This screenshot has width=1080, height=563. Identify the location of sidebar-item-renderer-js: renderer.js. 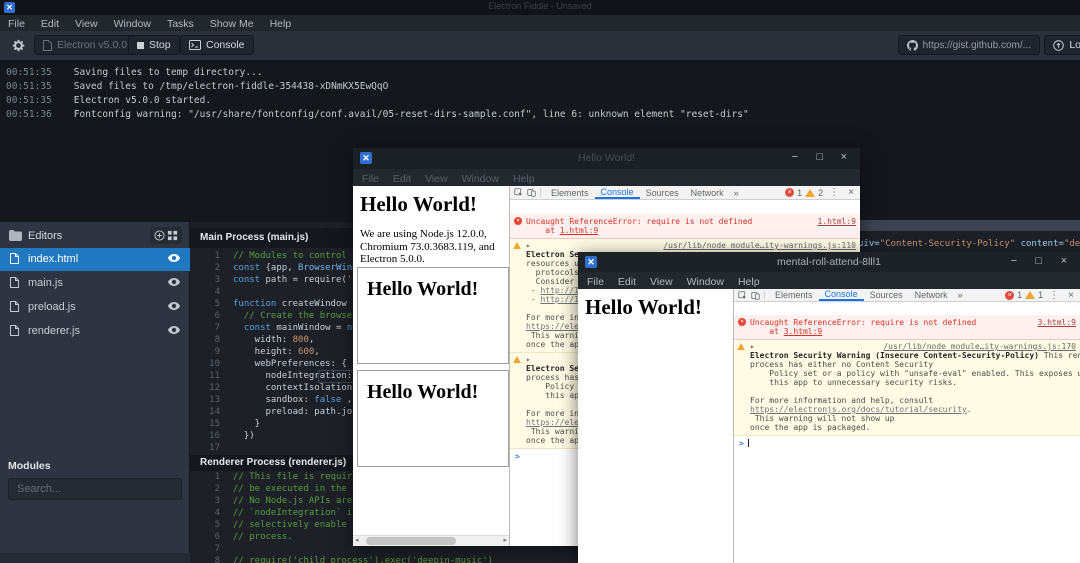
(95, 331).